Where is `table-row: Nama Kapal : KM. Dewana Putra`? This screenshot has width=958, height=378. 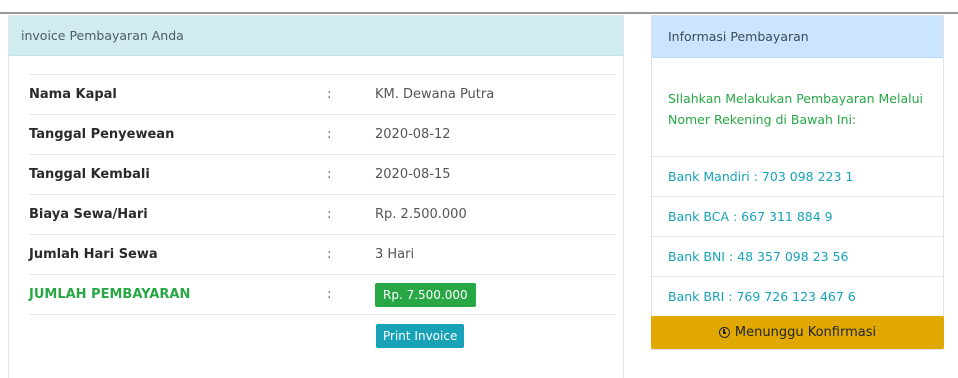 table-row: Nama Kapal : KM. Dewana Putra is located at coordinates (322, 94).